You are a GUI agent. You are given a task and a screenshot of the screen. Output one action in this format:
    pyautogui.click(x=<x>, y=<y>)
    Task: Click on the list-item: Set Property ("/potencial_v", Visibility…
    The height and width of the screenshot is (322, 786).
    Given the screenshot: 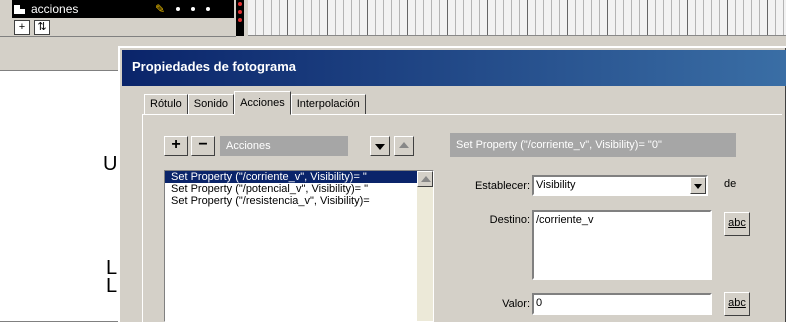 What is the action you would take?
    pyautogui.click(x=291, y=189)
    